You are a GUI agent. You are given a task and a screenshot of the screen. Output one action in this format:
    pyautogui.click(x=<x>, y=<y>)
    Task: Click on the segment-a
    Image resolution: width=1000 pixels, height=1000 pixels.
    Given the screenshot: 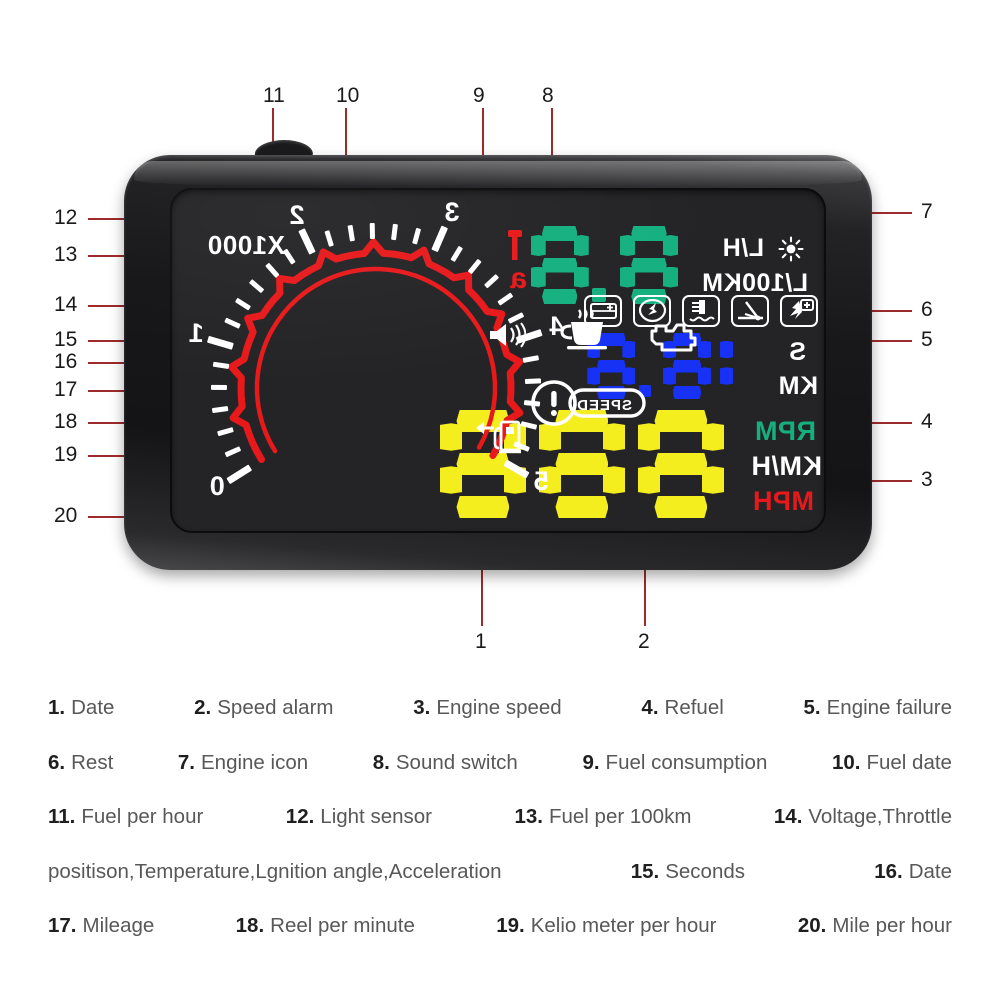 What is the action you would take?
    pyautogui.click(x=649, y=233)
    